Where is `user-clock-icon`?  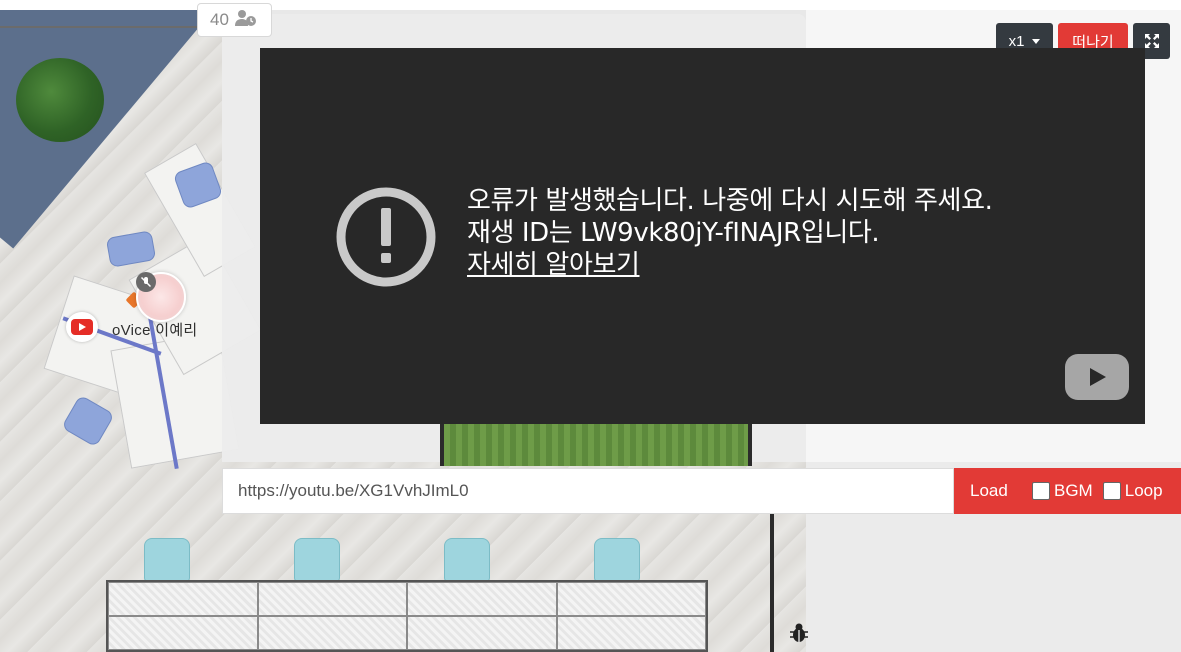
user-clock-icon is located at coordinates (245, 20).